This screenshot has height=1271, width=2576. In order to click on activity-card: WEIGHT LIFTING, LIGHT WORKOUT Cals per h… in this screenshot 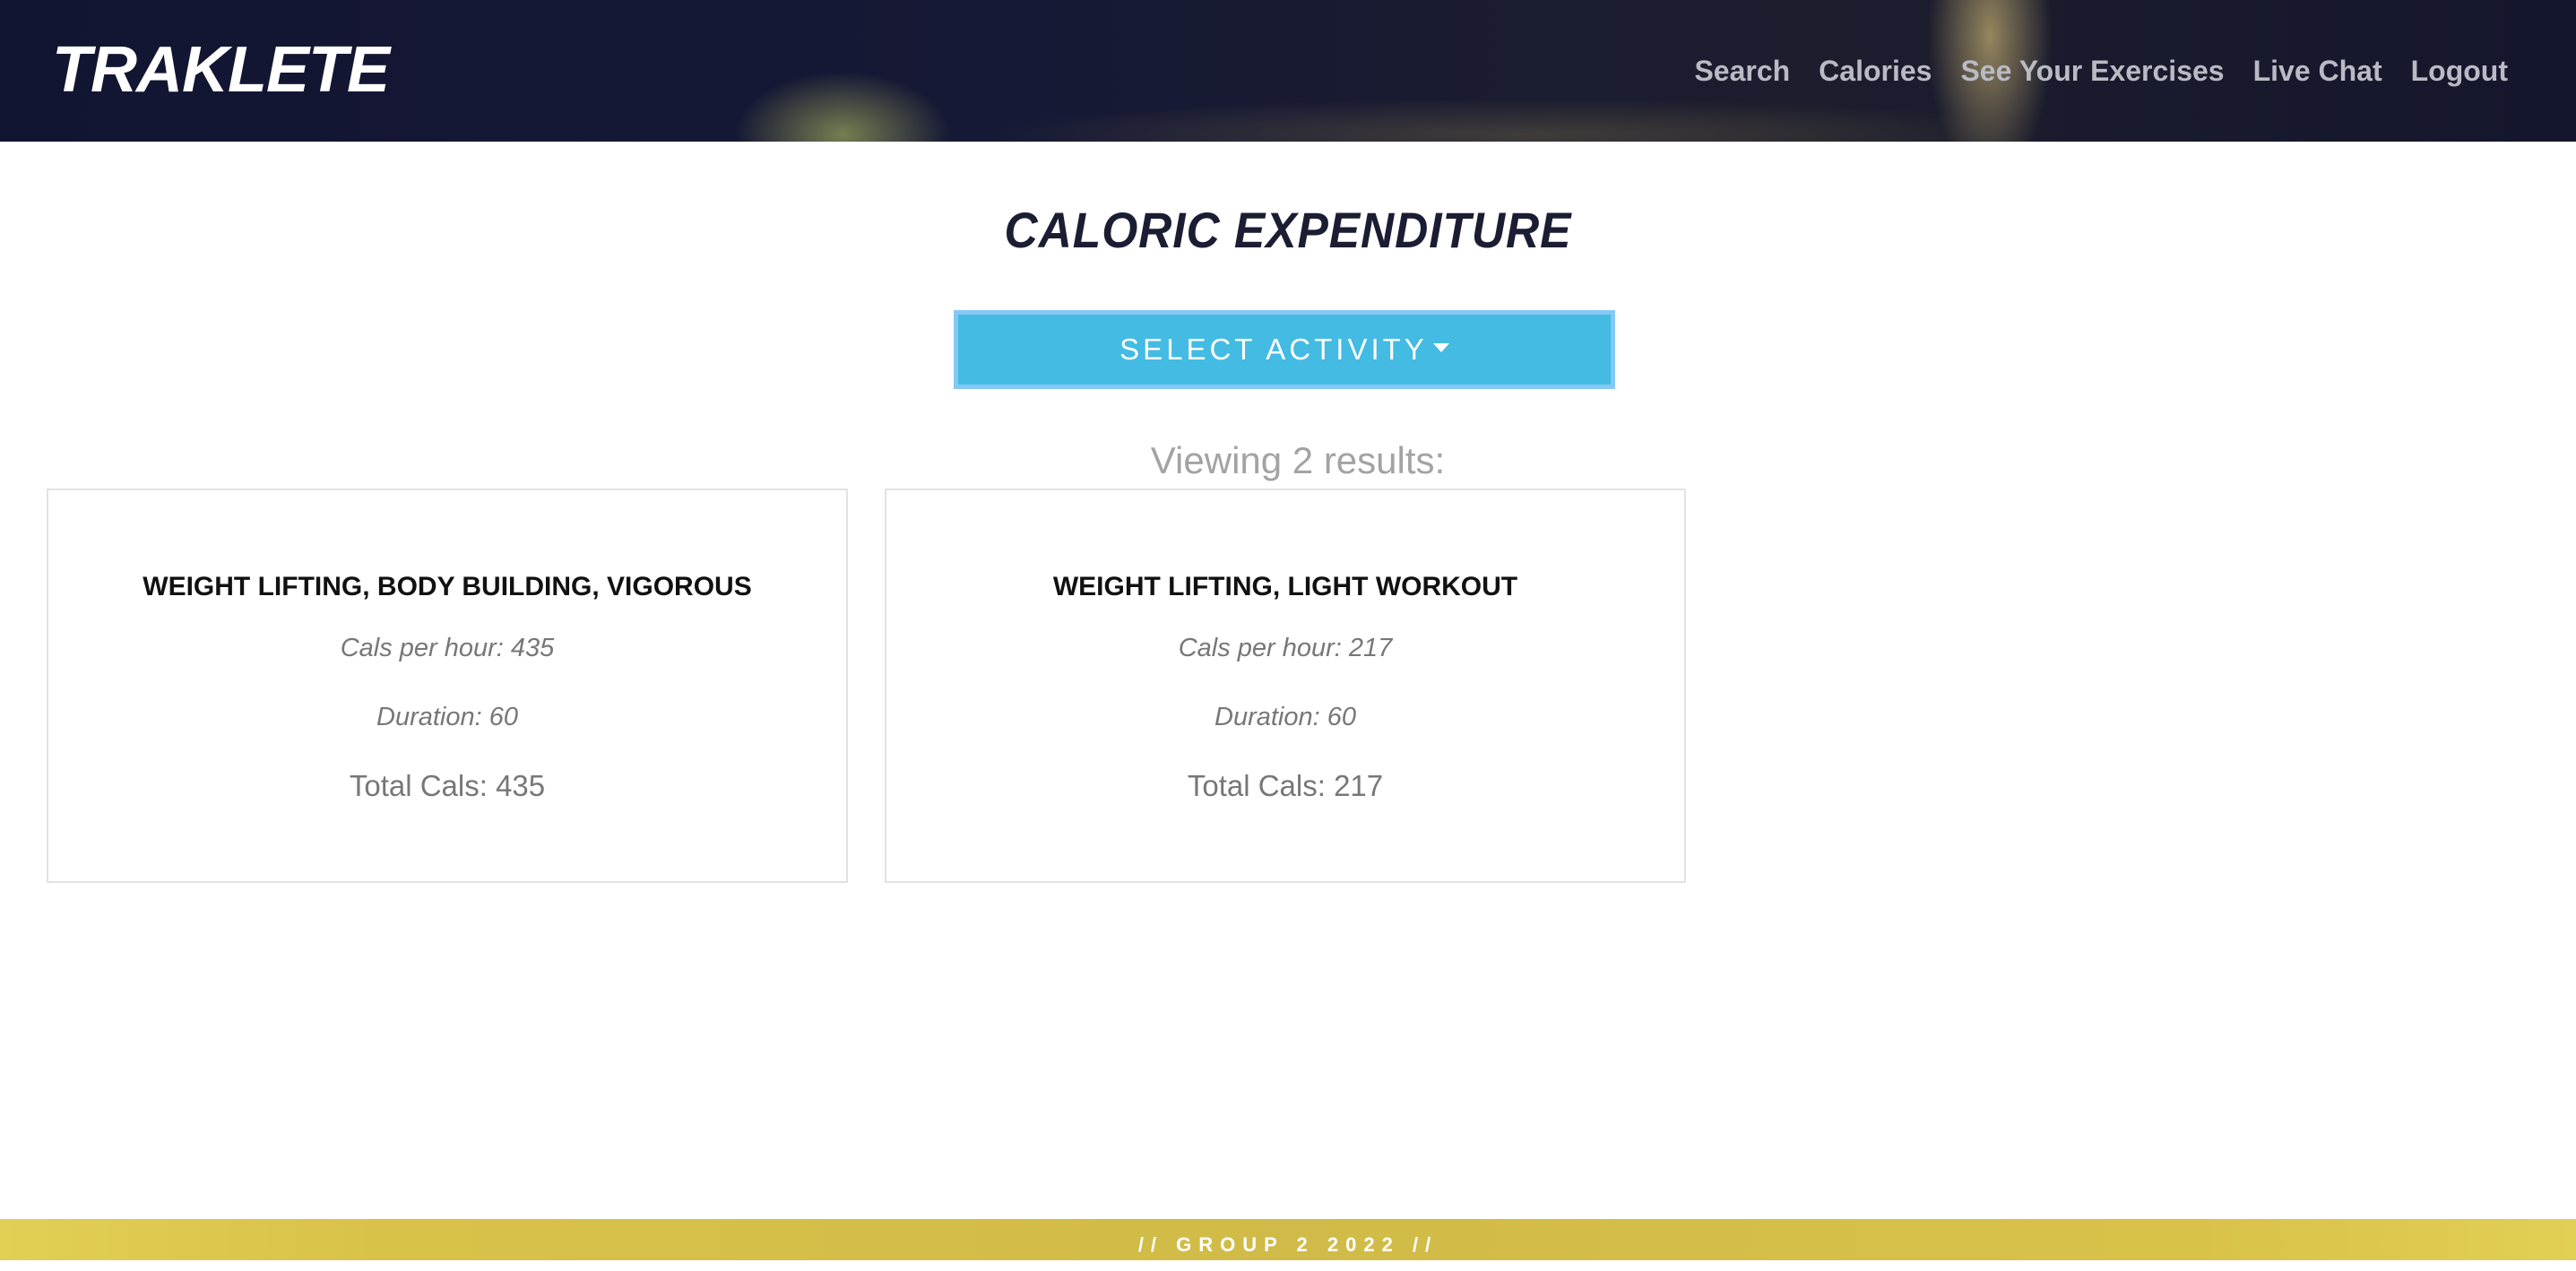, I will do `click(1285, 686)`.